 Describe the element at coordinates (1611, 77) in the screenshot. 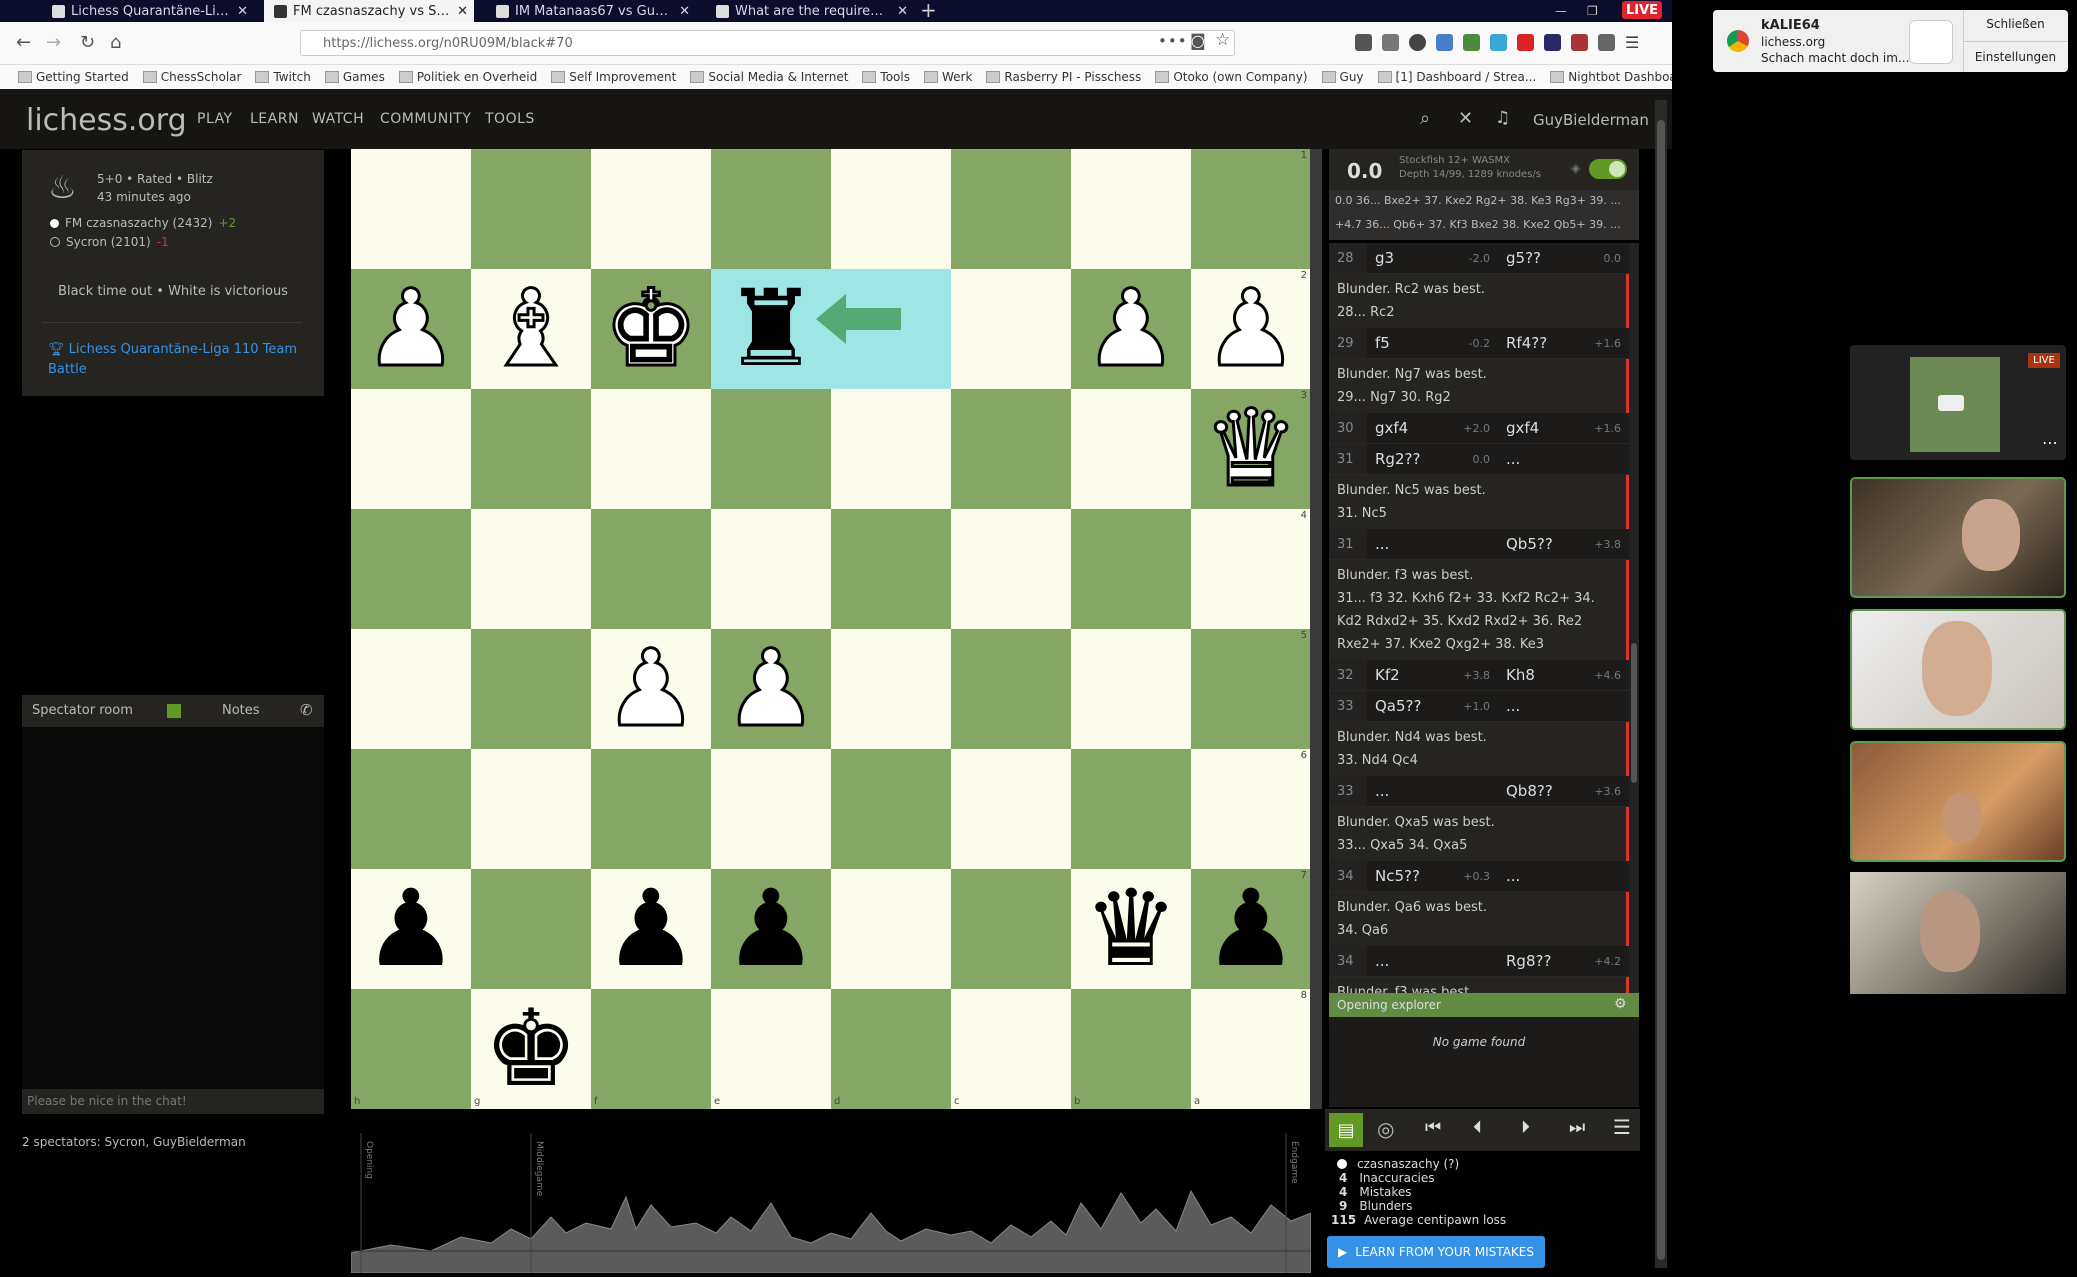

I see `bookmark-item: Nightbot Dashboard` at that location.